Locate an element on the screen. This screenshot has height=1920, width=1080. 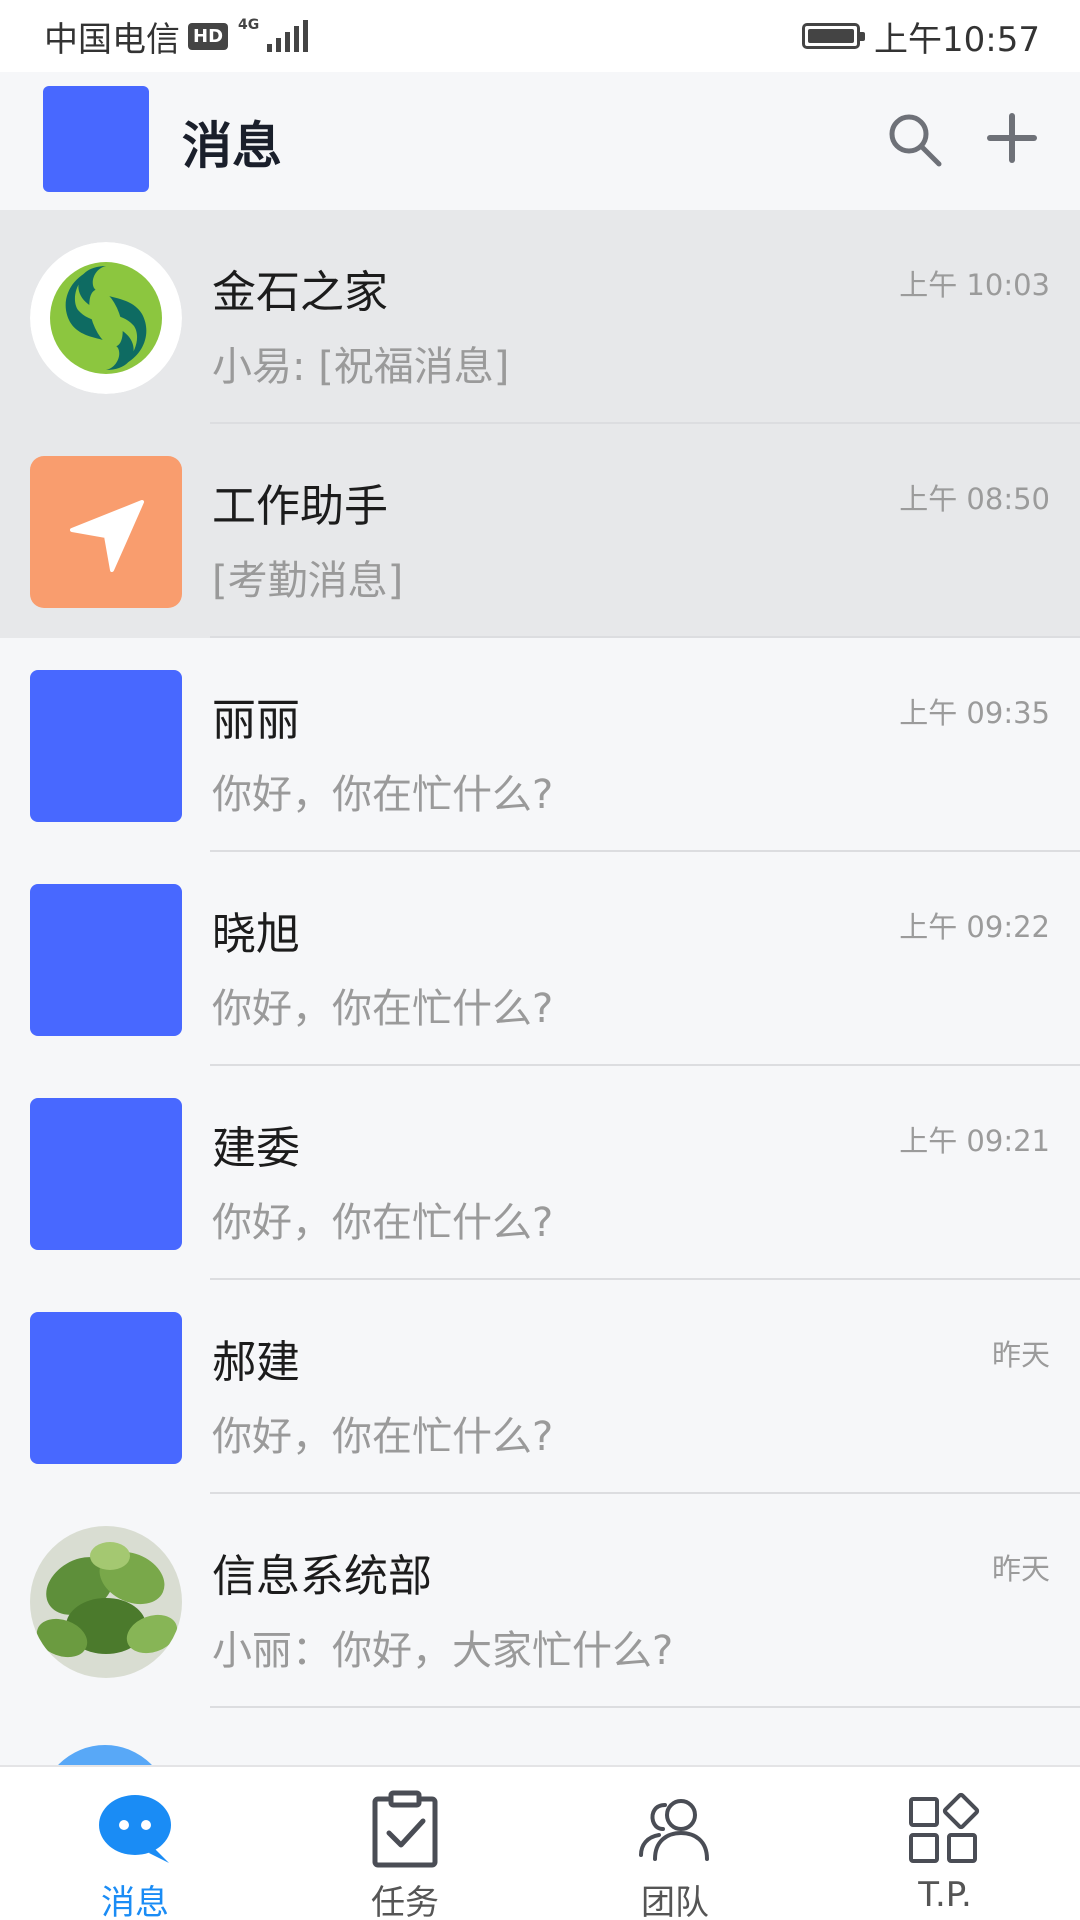
conversation-time: 上午 08:50 is located at coordinates (974, 499).